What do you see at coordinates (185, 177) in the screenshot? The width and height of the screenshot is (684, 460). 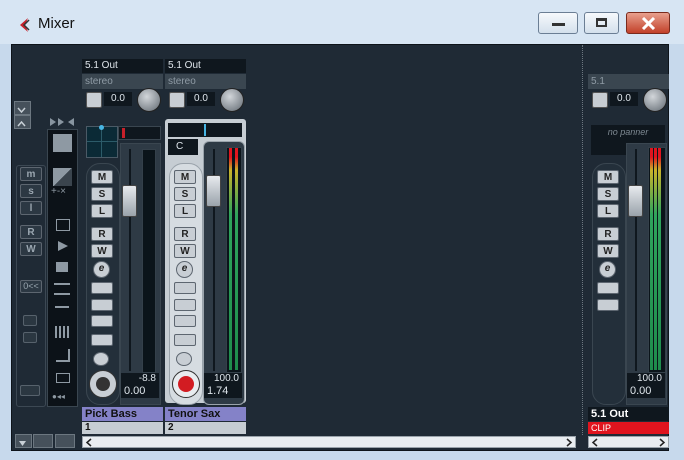 I see `mute-button-2: M` at bounding box center [185, 177].